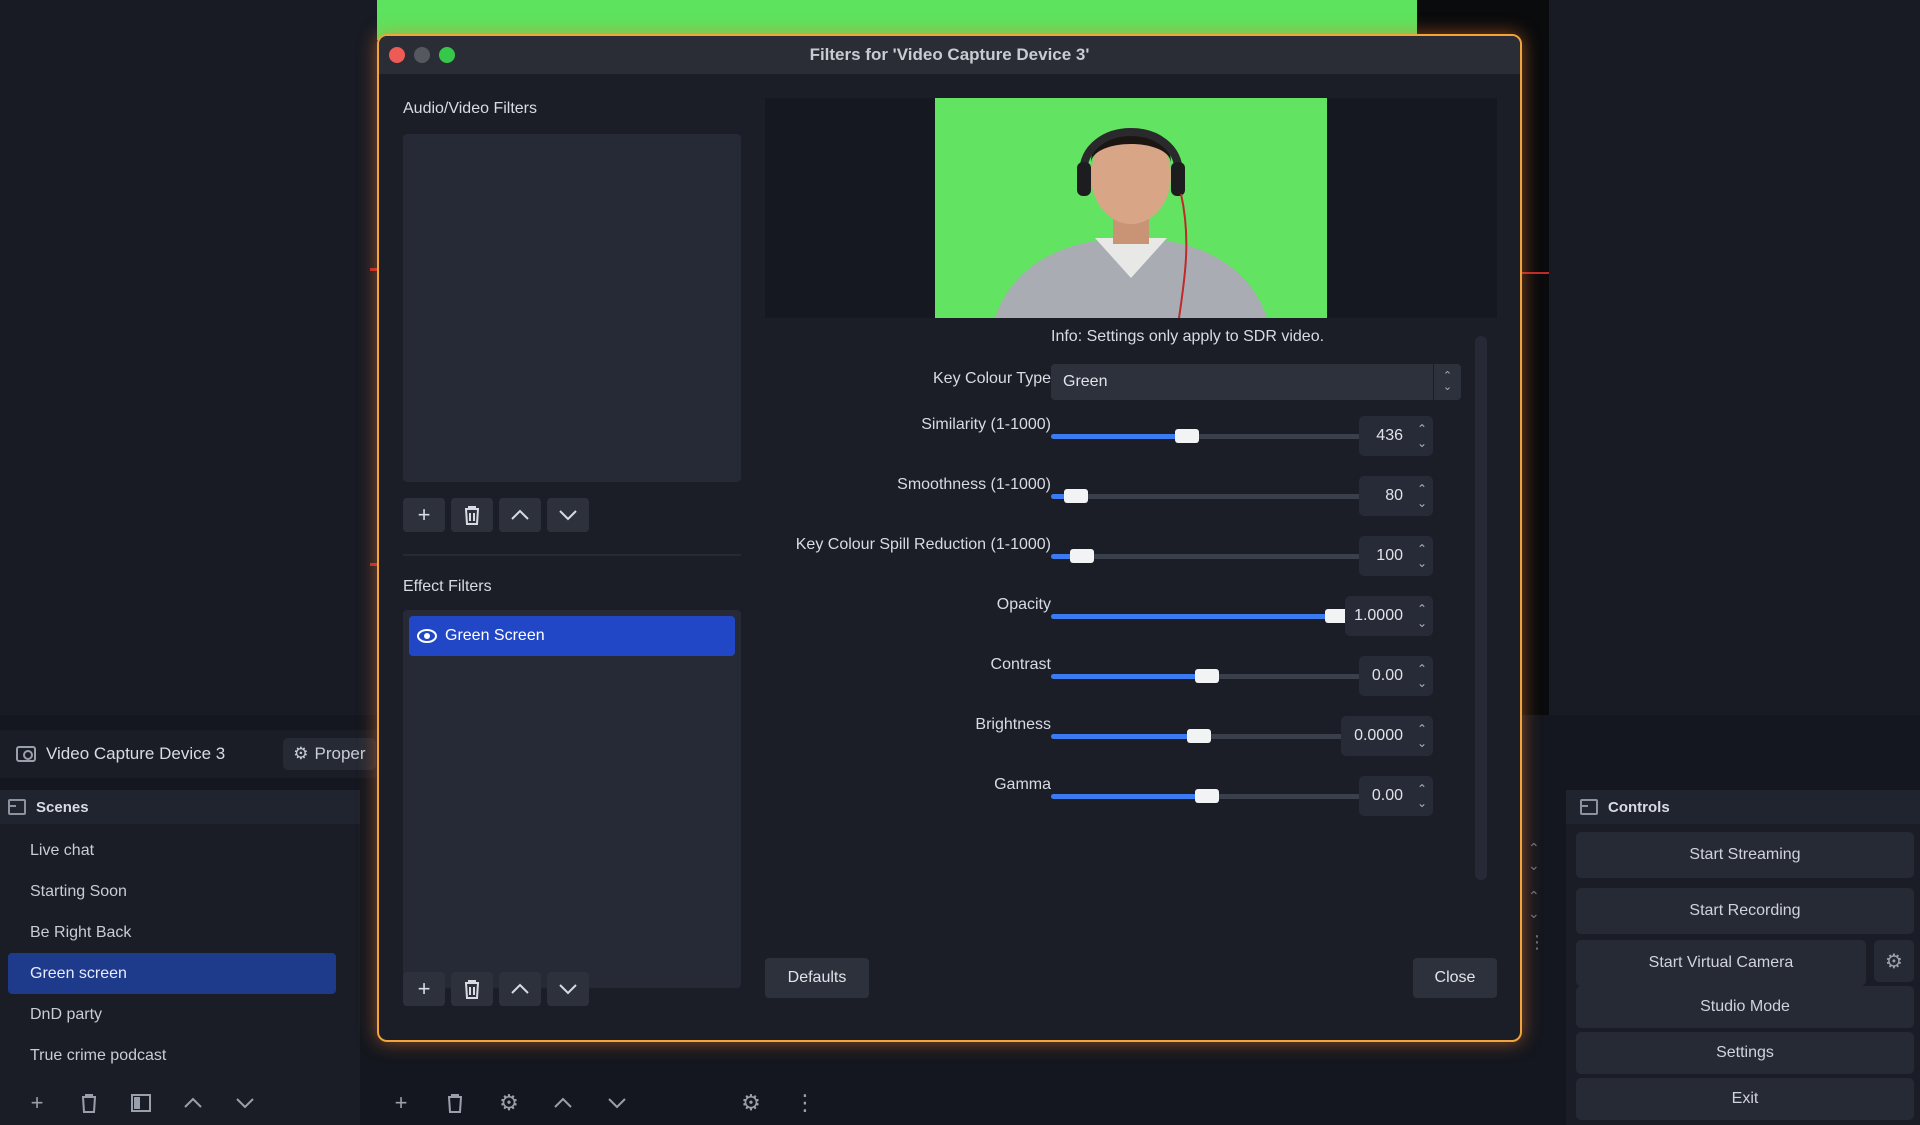 Image resolution: width=1920 pixels, height=1125 pixels. I want to click on spinbox-value: 1.0000, so click(1378, 615).